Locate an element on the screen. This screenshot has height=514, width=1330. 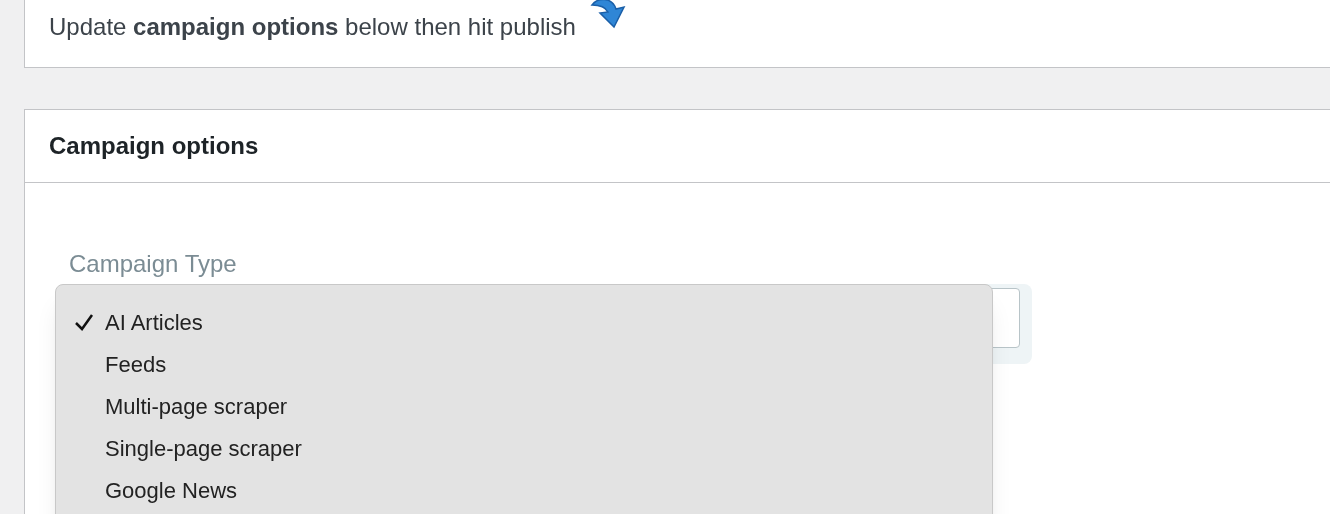
dropdown-option: Google News is located at coordinates (533, 490).